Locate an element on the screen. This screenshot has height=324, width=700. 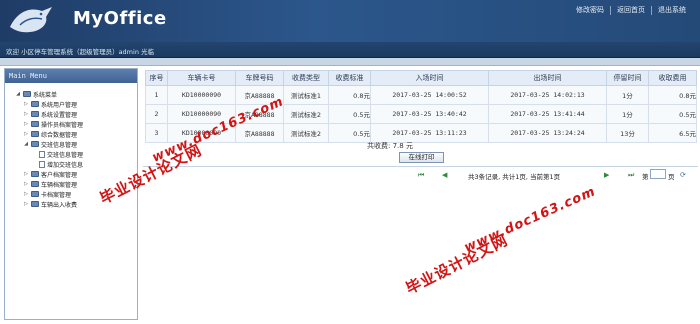
sidebar-title: Main Menu is located at coordinates (71, 76).